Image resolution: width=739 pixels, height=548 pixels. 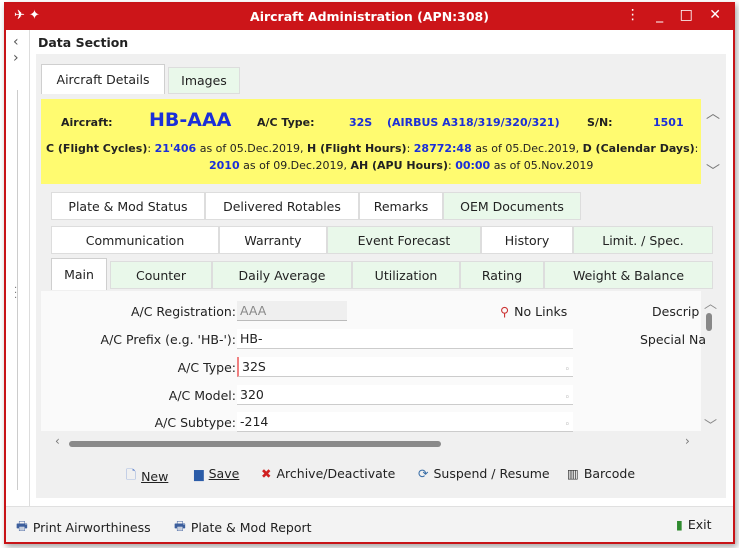 I want to click on tab-history: History, so click(x=527, y=240).